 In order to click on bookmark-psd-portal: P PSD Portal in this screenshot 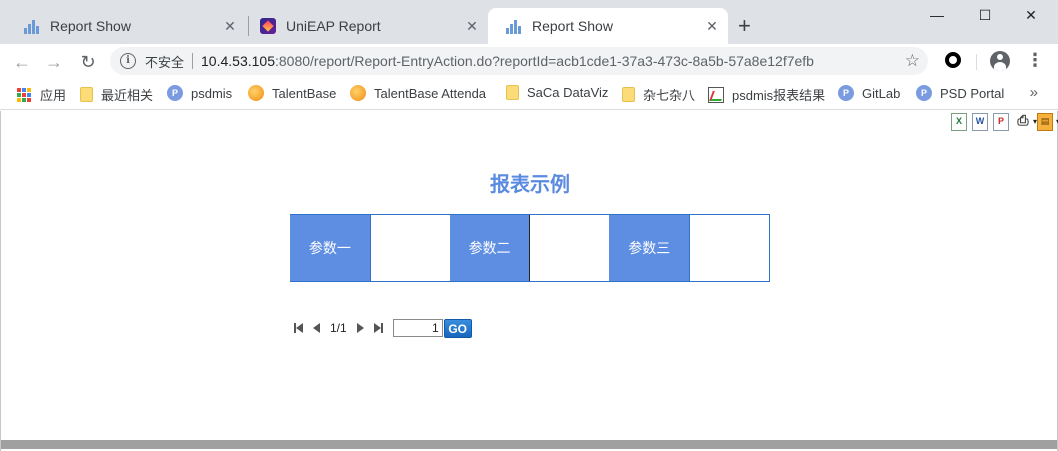, I will do `click(960, 93)`.